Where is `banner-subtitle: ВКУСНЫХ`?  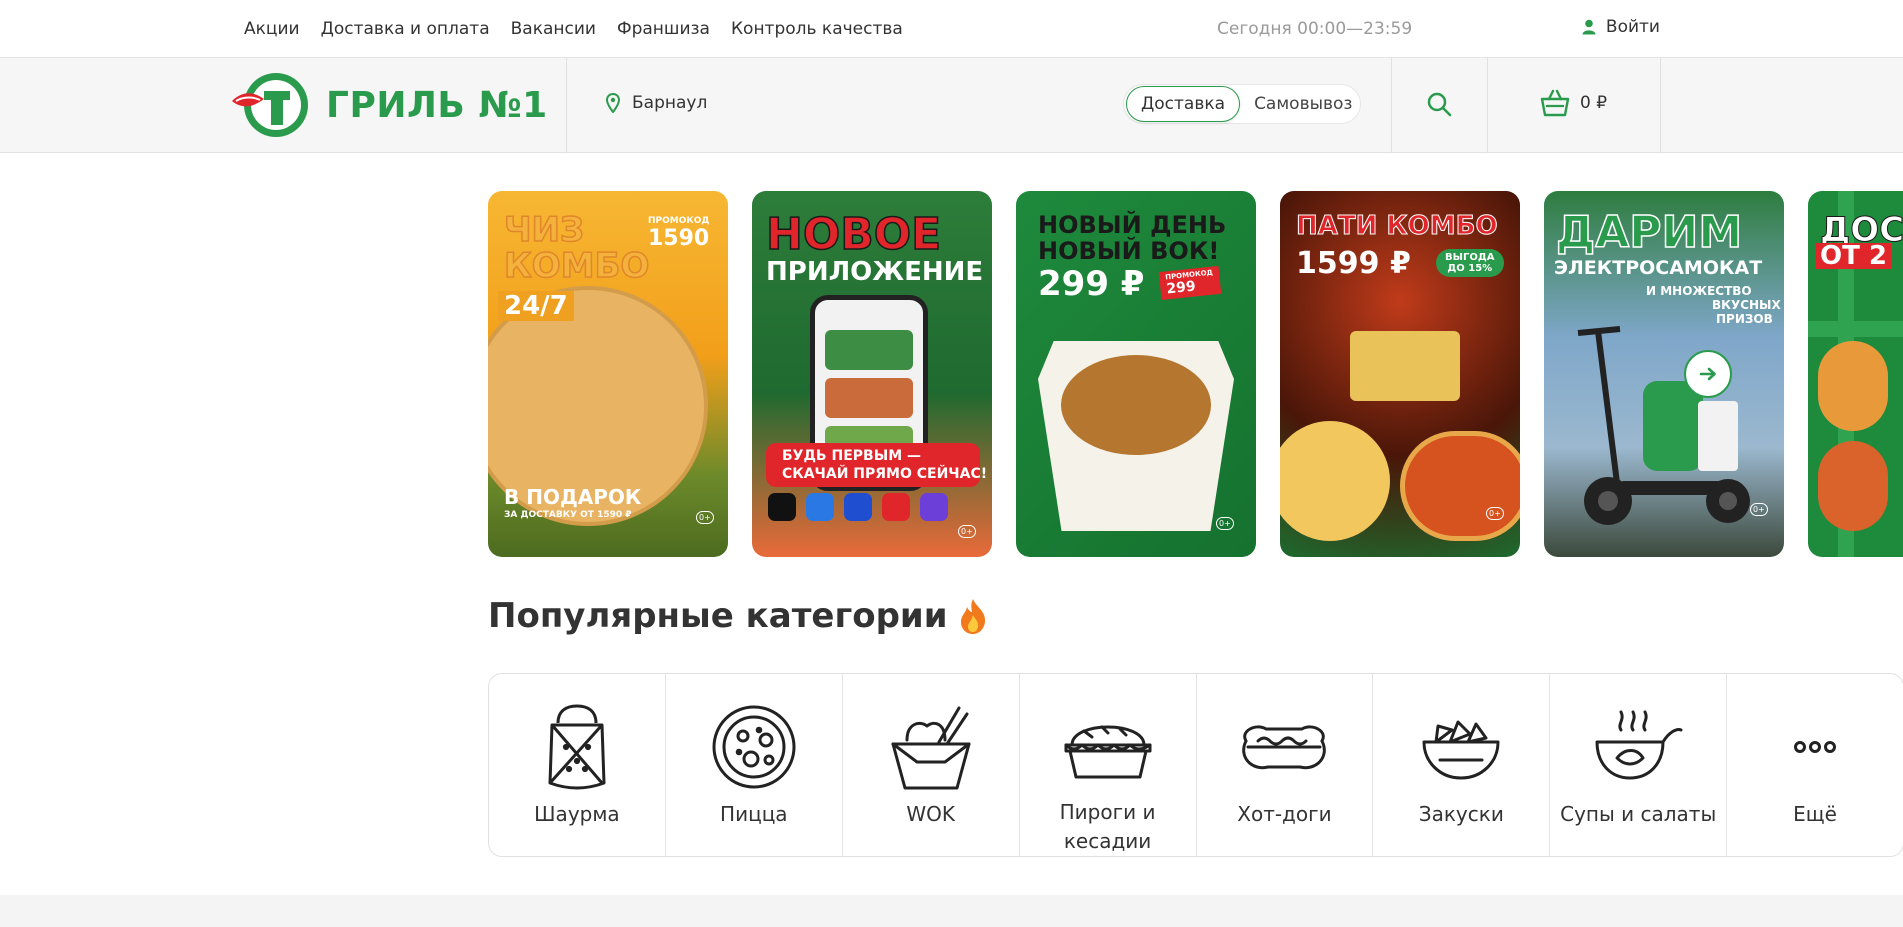
banner-subtitle: ВКУСНЫХ is located at coordinates (1746, 305).